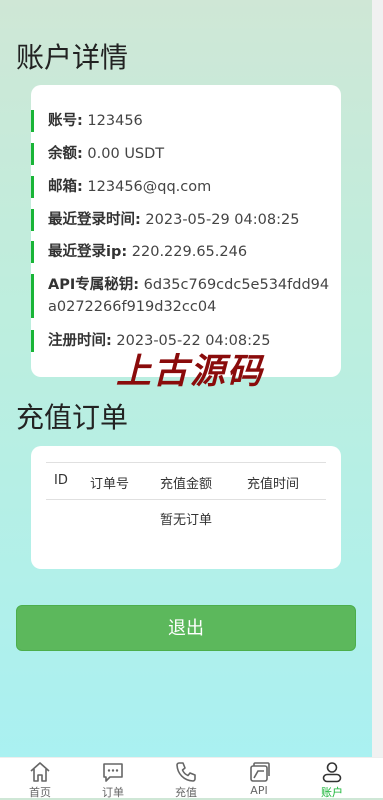  I want to click on tab-orders: 订单, so click(113, 778).